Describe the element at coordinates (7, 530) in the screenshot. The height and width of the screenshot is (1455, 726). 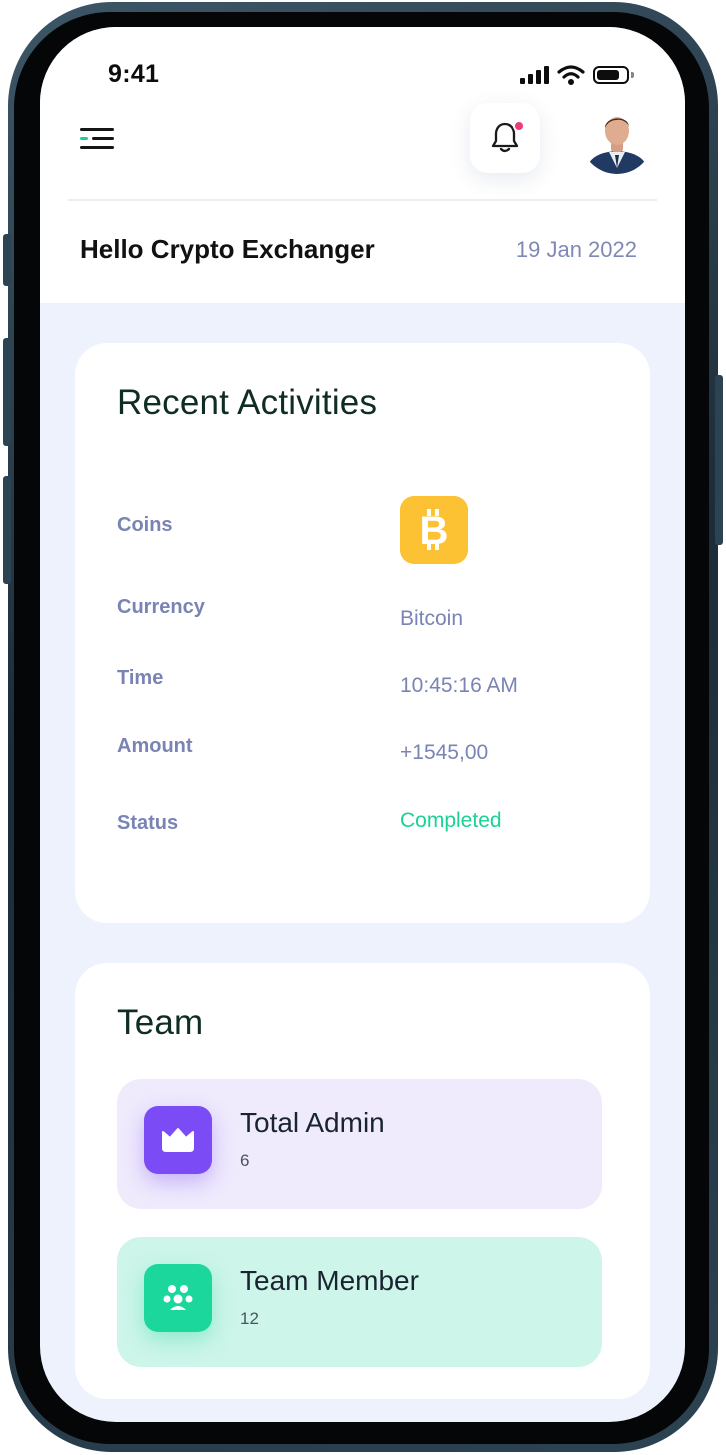
I see `volume-down-button` at that location.